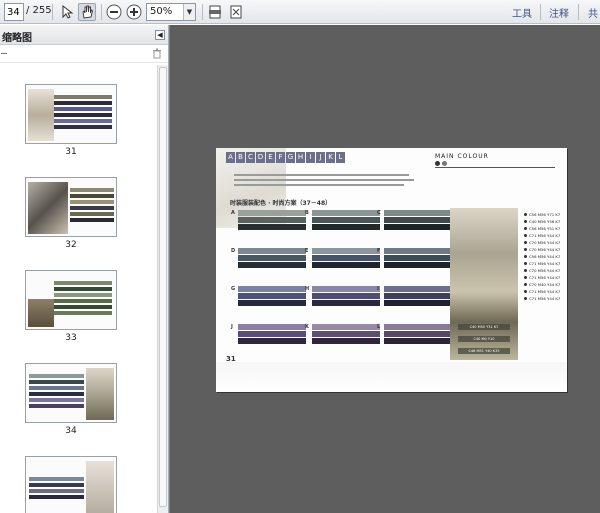  Describe the element at coordinates (593, 12) in the screenshot. I see `share-menu: 共` at that location.